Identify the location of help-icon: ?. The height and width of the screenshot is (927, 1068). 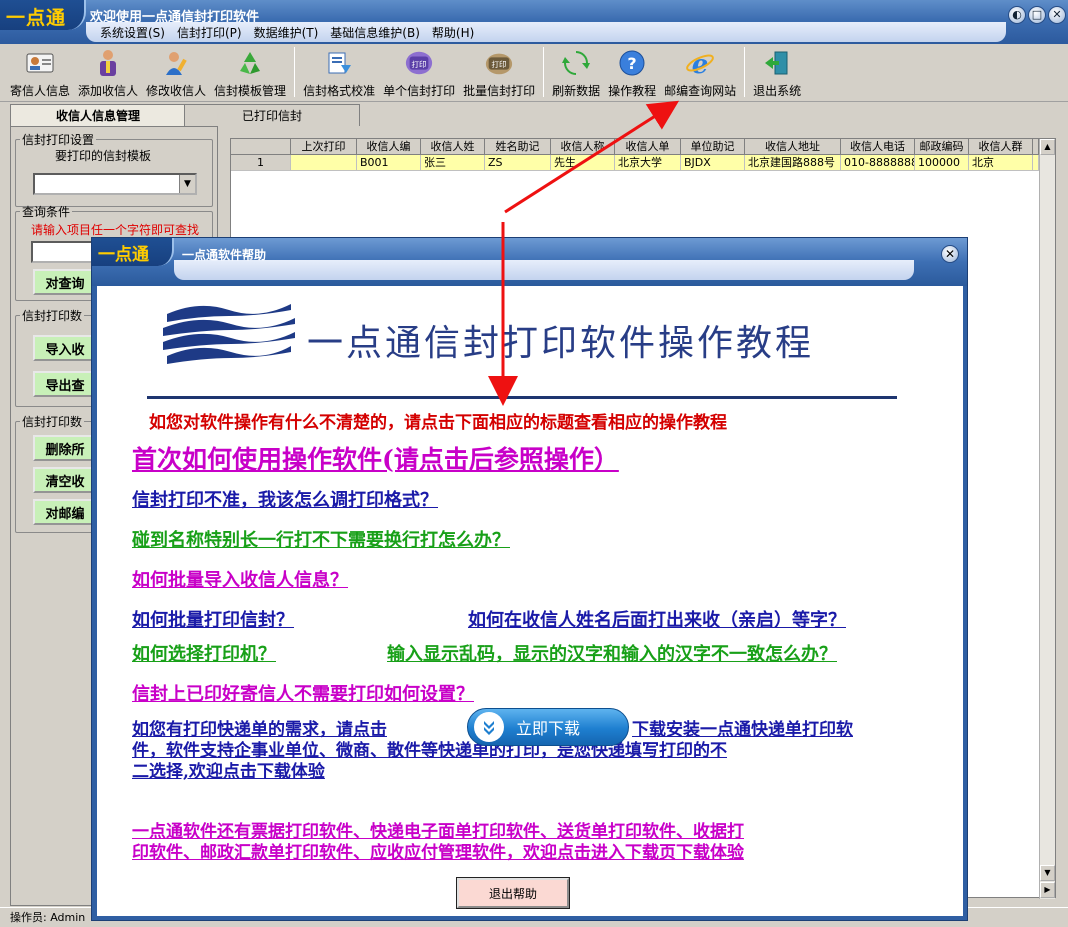
(632, 63).